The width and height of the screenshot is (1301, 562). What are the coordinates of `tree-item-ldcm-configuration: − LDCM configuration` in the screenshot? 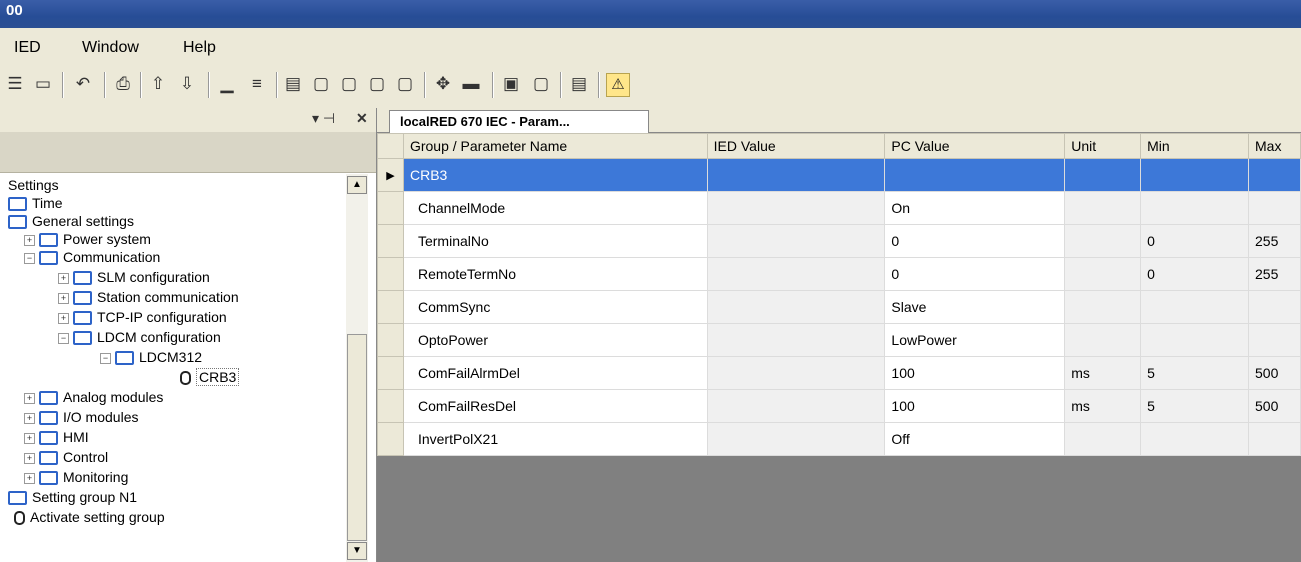 It's located at (139, 337).